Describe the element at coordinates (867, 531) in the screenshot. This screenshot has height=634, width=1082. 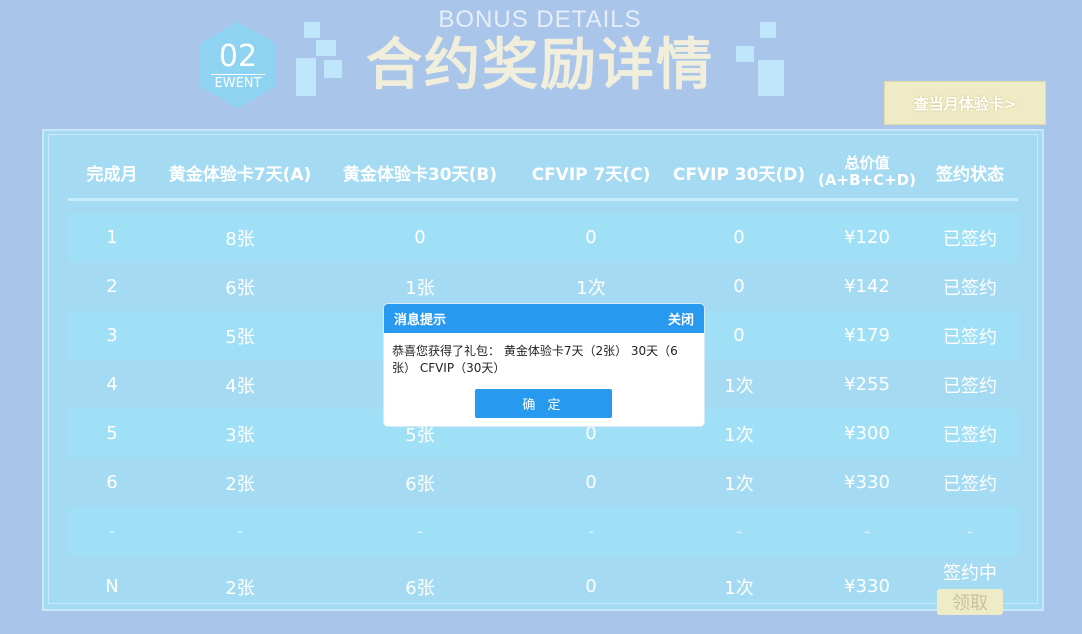
I see `cell-total: -` at that location.